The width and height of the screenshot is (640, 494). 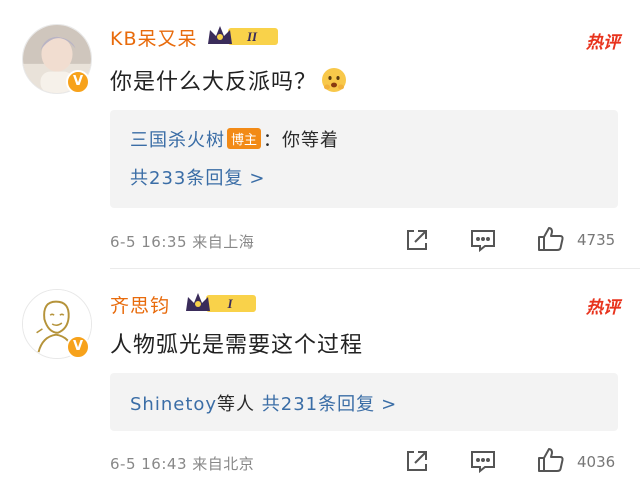 I want to click on reply-preview-box: Shinetoy等人 共231条回复 >, so click(x=364, y=402).